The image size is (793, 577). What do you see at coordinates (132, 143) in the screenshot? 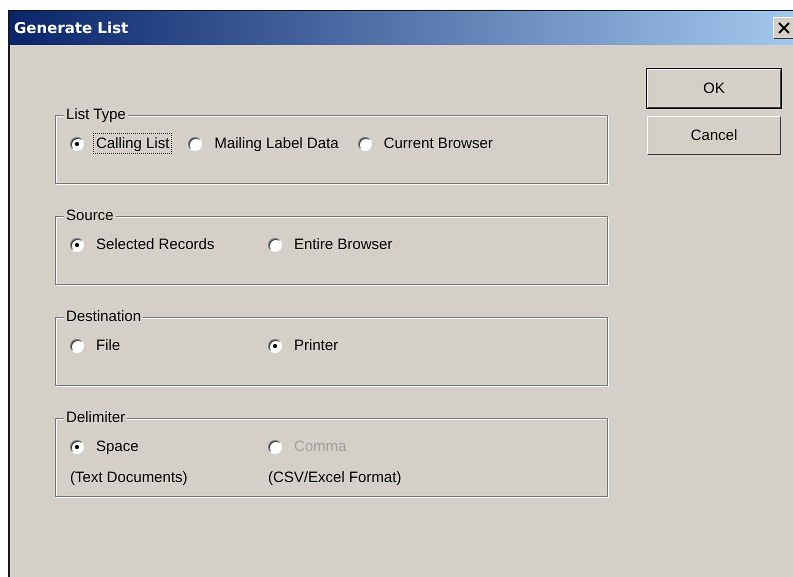
I see `option-label: Calling List` at bounding box center [132, 143].